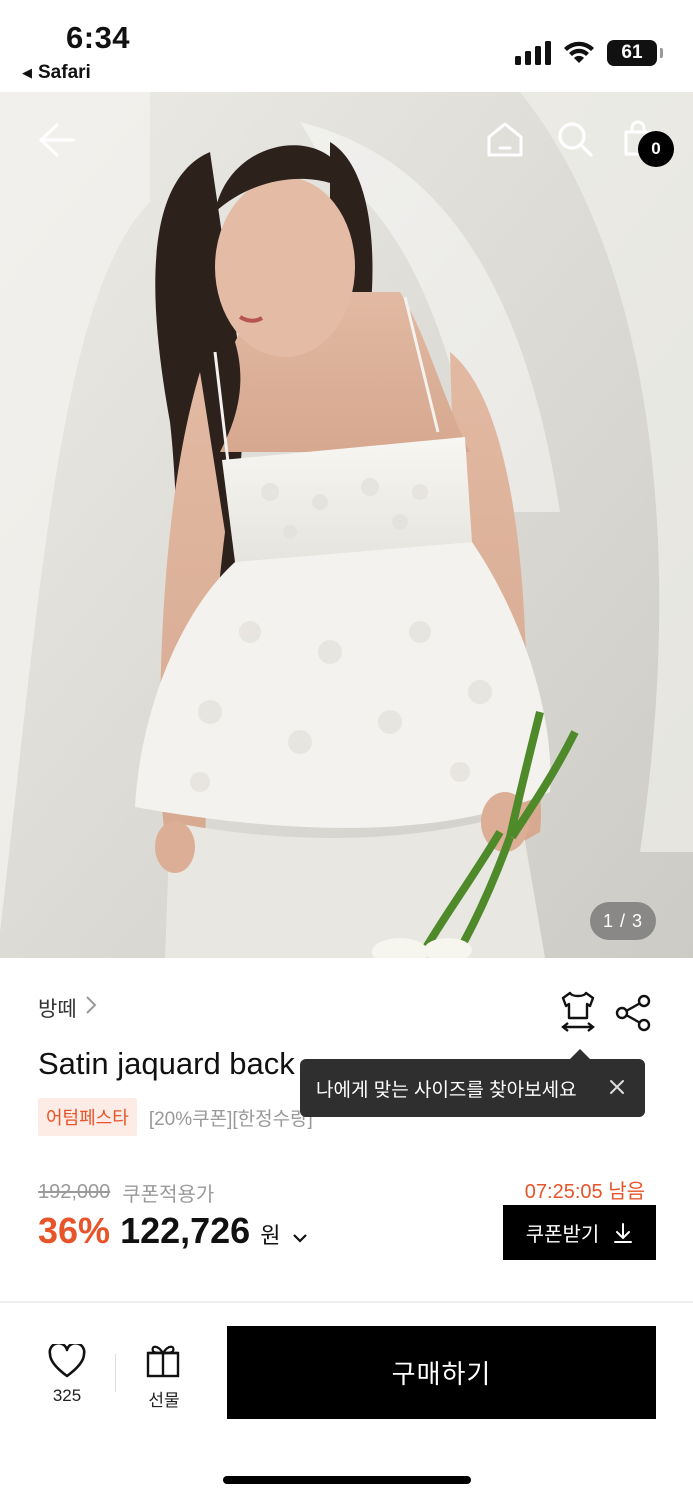 The width and height of the screenshot is (693, 1500). I want to click on event-badge: 어텀페스타, so click(87, 1117).